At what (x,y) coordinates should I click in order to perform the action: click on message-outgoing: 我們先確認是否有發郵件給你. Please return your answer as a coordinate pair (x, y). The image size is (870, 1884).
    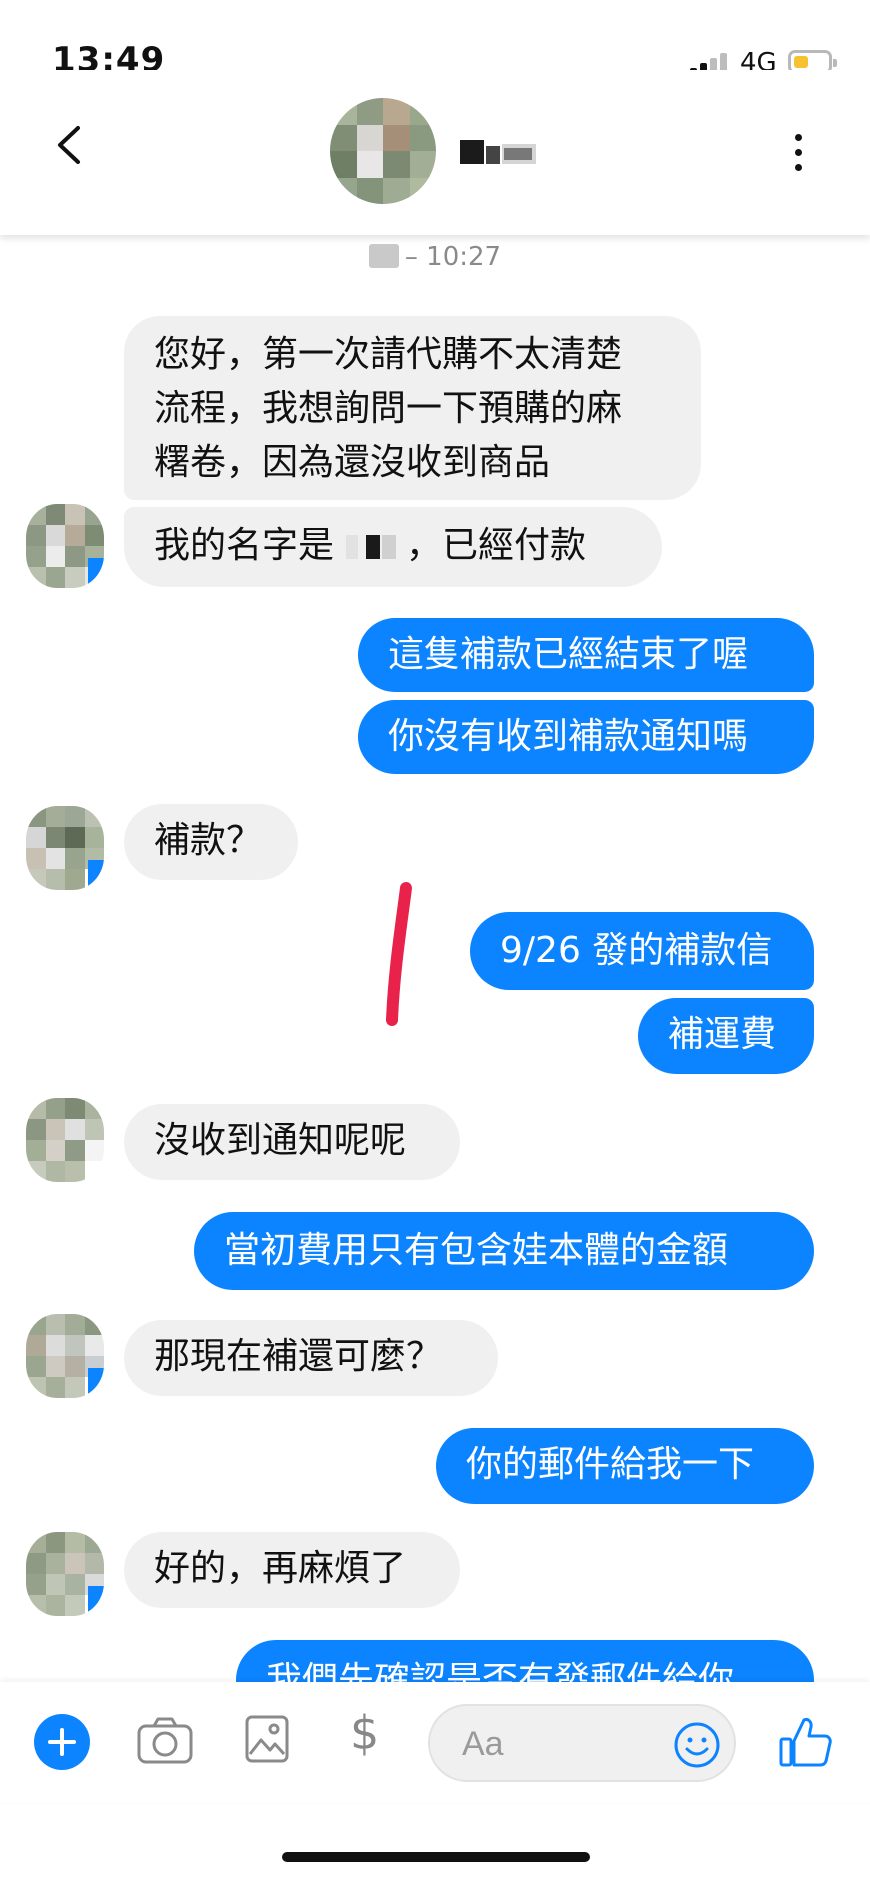
    Looking at the image, I should click on (525, 1661).